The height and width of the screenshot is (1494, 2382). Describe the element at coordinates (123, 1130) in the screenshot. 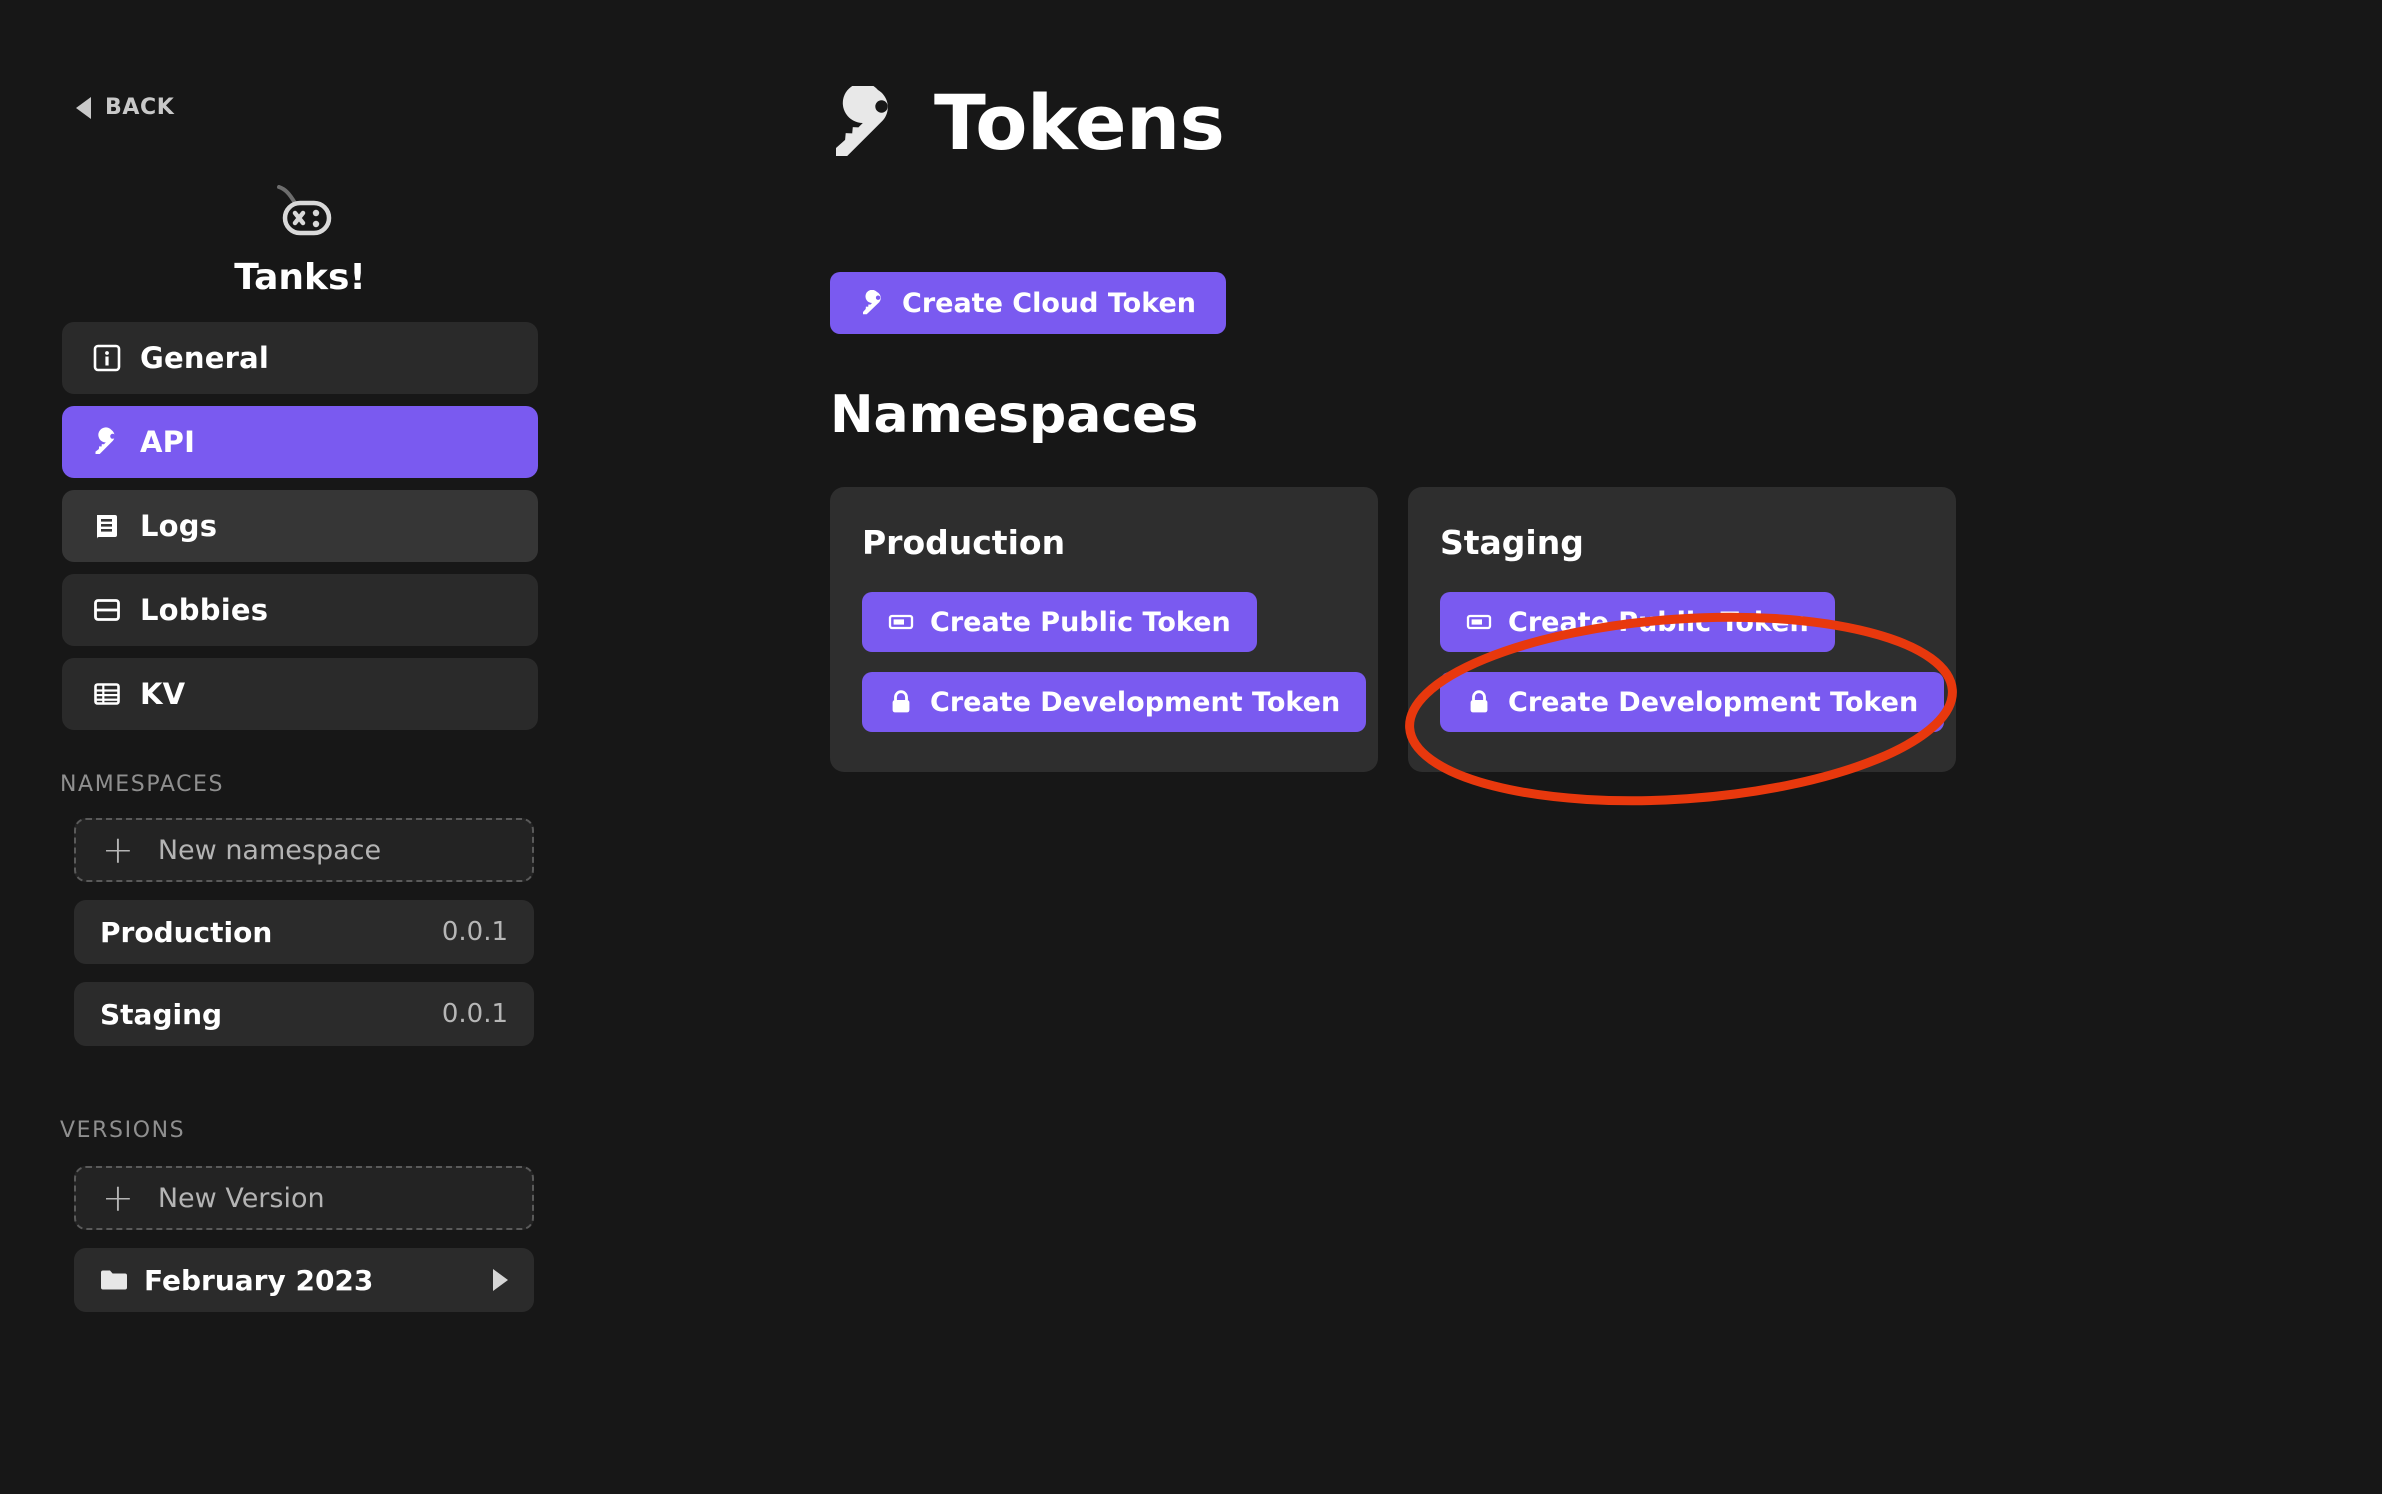

I see `versions-section-heading: VERSIONS` at that location.